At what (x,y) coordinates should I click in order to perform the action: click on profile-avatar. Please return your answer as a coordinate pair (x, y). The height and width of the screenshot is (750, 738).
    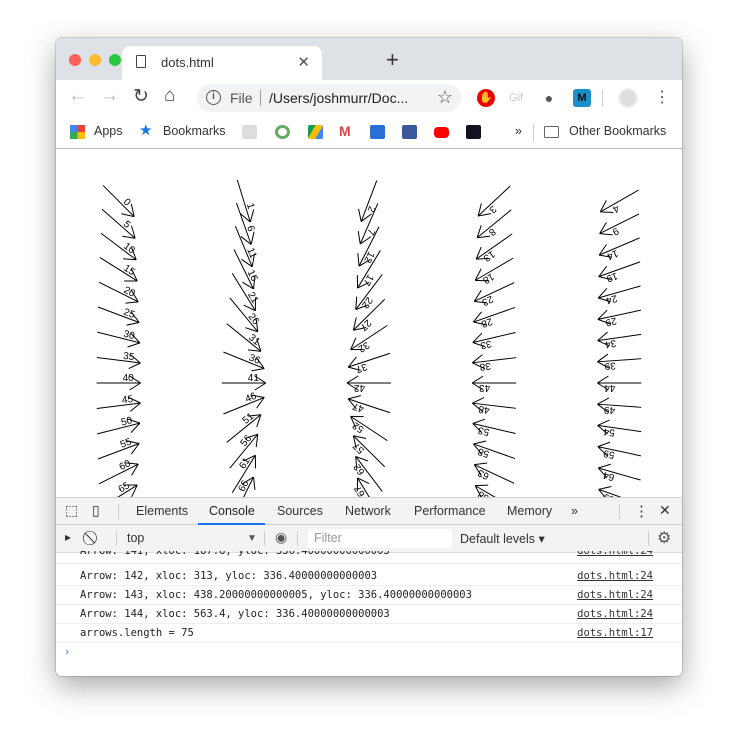
    Looking at the image, I should click on (628, 98).